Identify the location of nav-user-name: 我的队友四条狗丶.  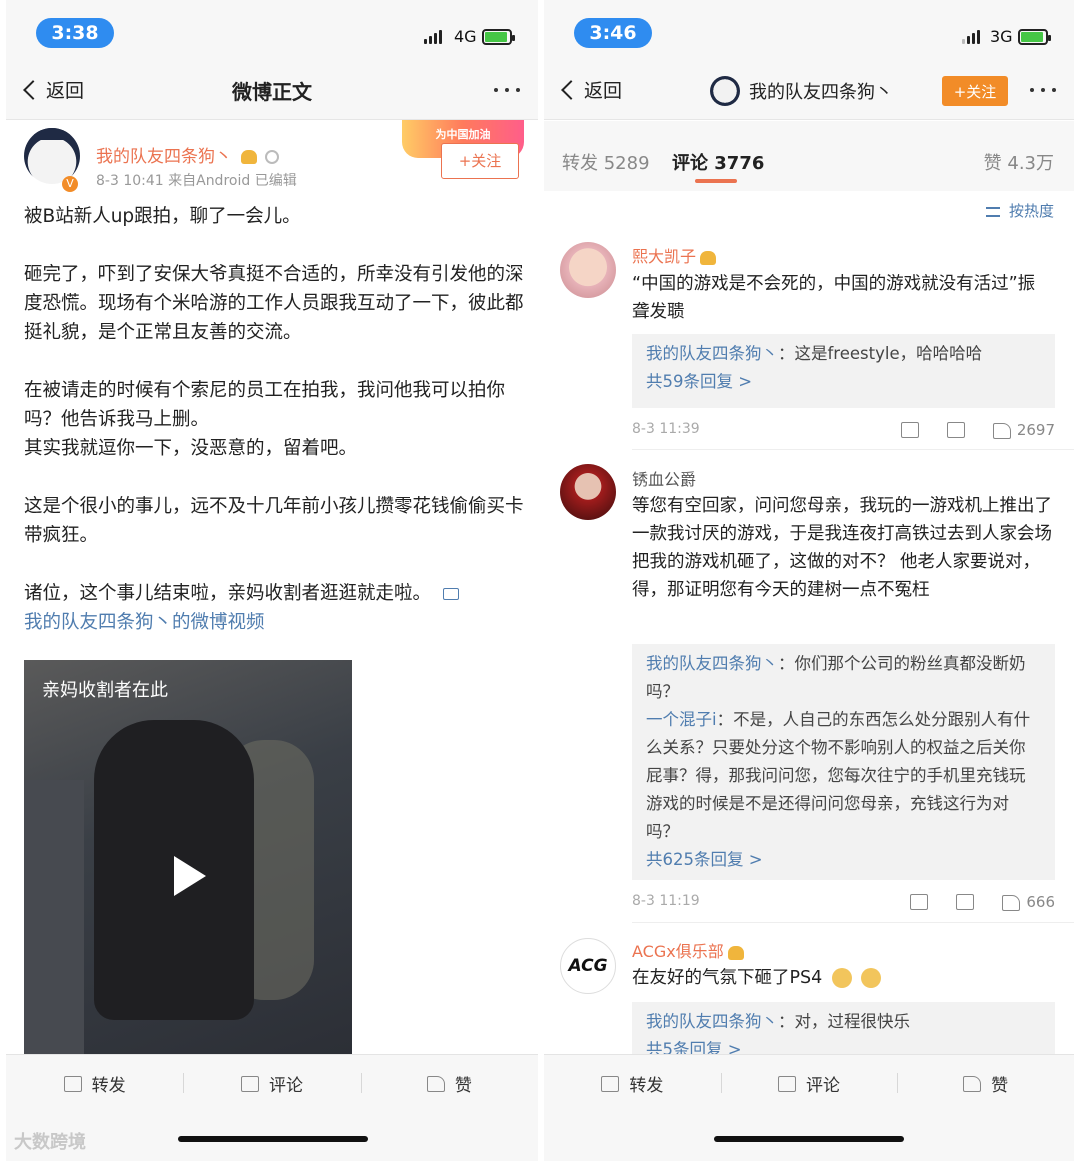
(821, 91).